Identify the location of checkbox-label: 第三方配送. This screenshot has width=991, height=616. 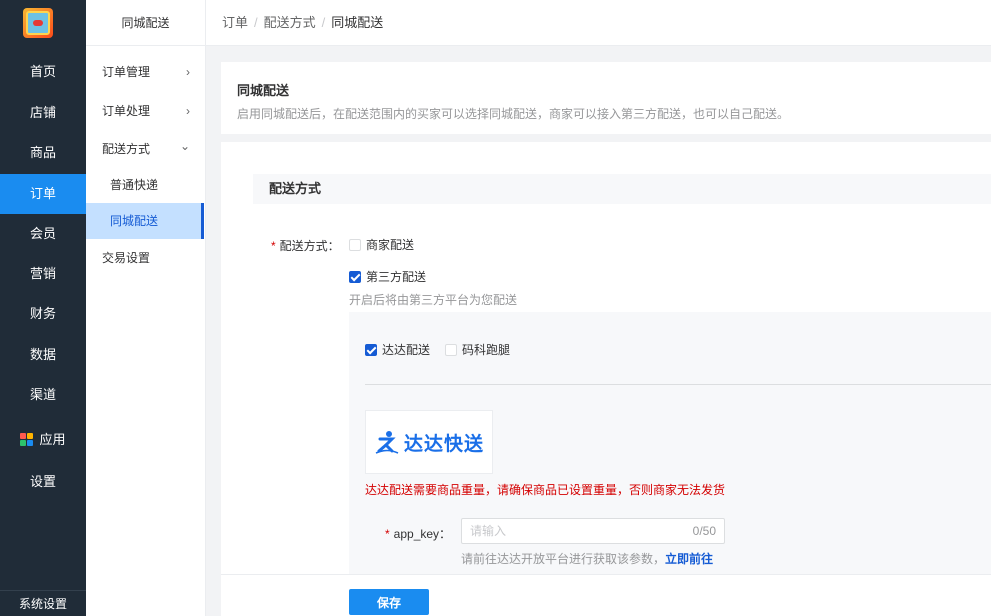
(396, 277).